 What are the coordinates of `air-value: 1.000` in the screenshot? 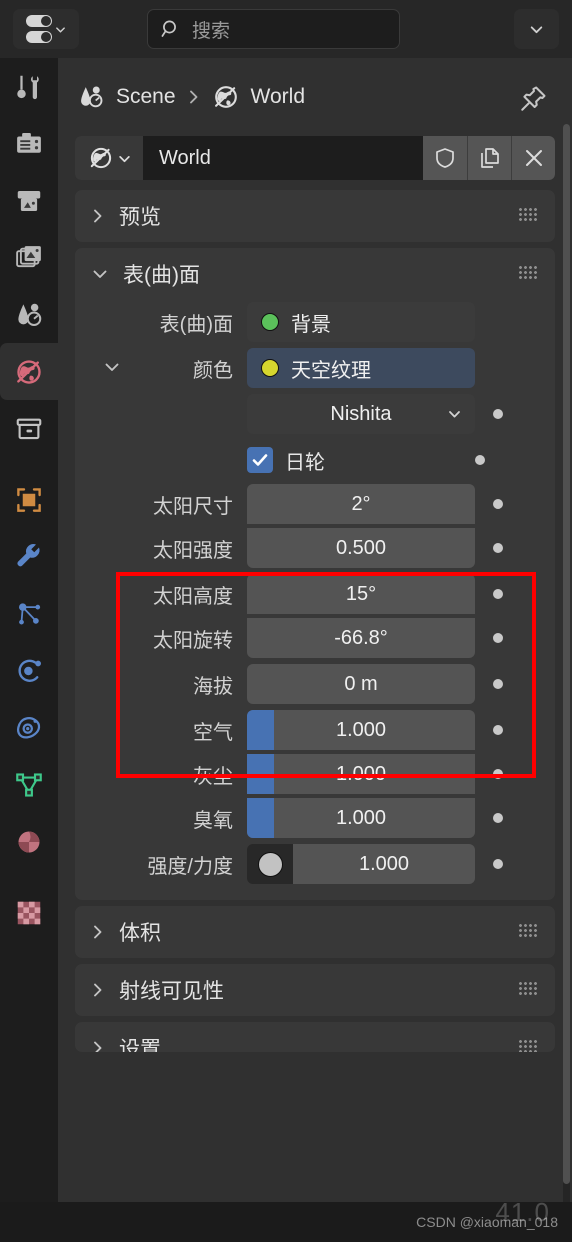 It's located at (361, 729).